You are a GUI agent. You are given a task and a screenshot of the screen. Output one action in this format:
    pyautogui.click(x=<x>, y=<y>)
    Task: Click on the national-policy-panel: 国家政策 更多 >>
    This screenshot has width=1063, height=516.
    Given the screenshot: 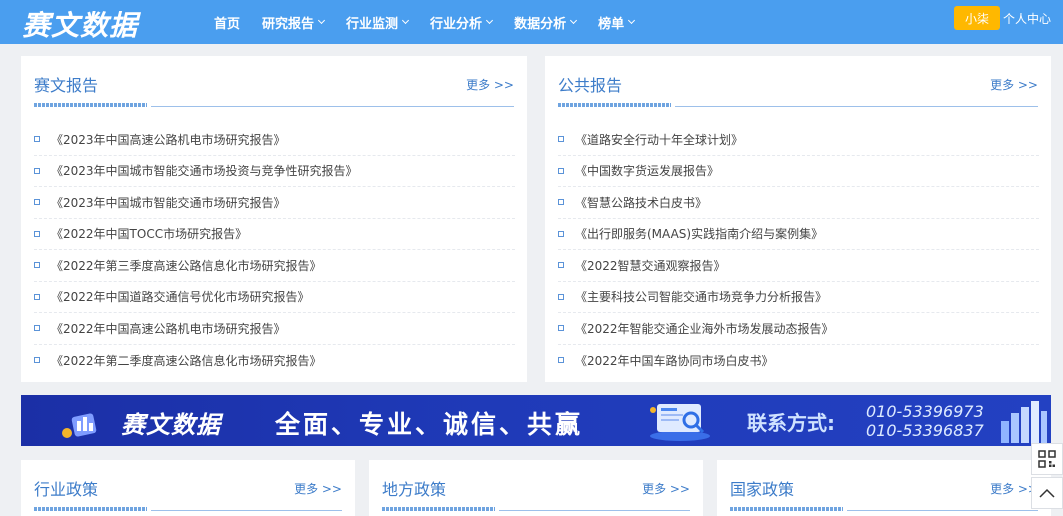 What is the action you would take?
    pyautogui.click(x=884, y=488)
    